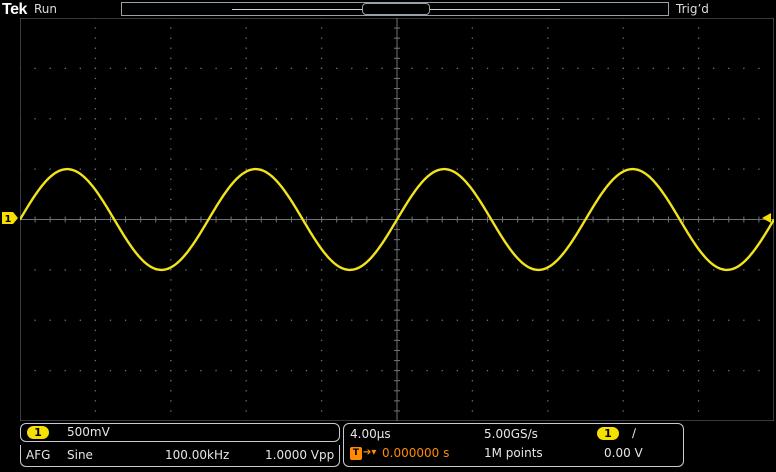 The width and height of the screenshot is (776, 472). Describe the element at coordinates (692, 9) in the screenshot. I see `trigger-status: Trig’d` at that location.